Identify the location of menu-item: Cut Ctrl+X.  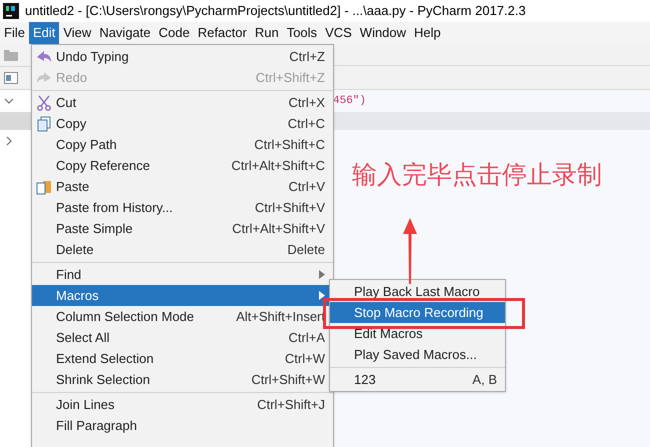
(182, 102).